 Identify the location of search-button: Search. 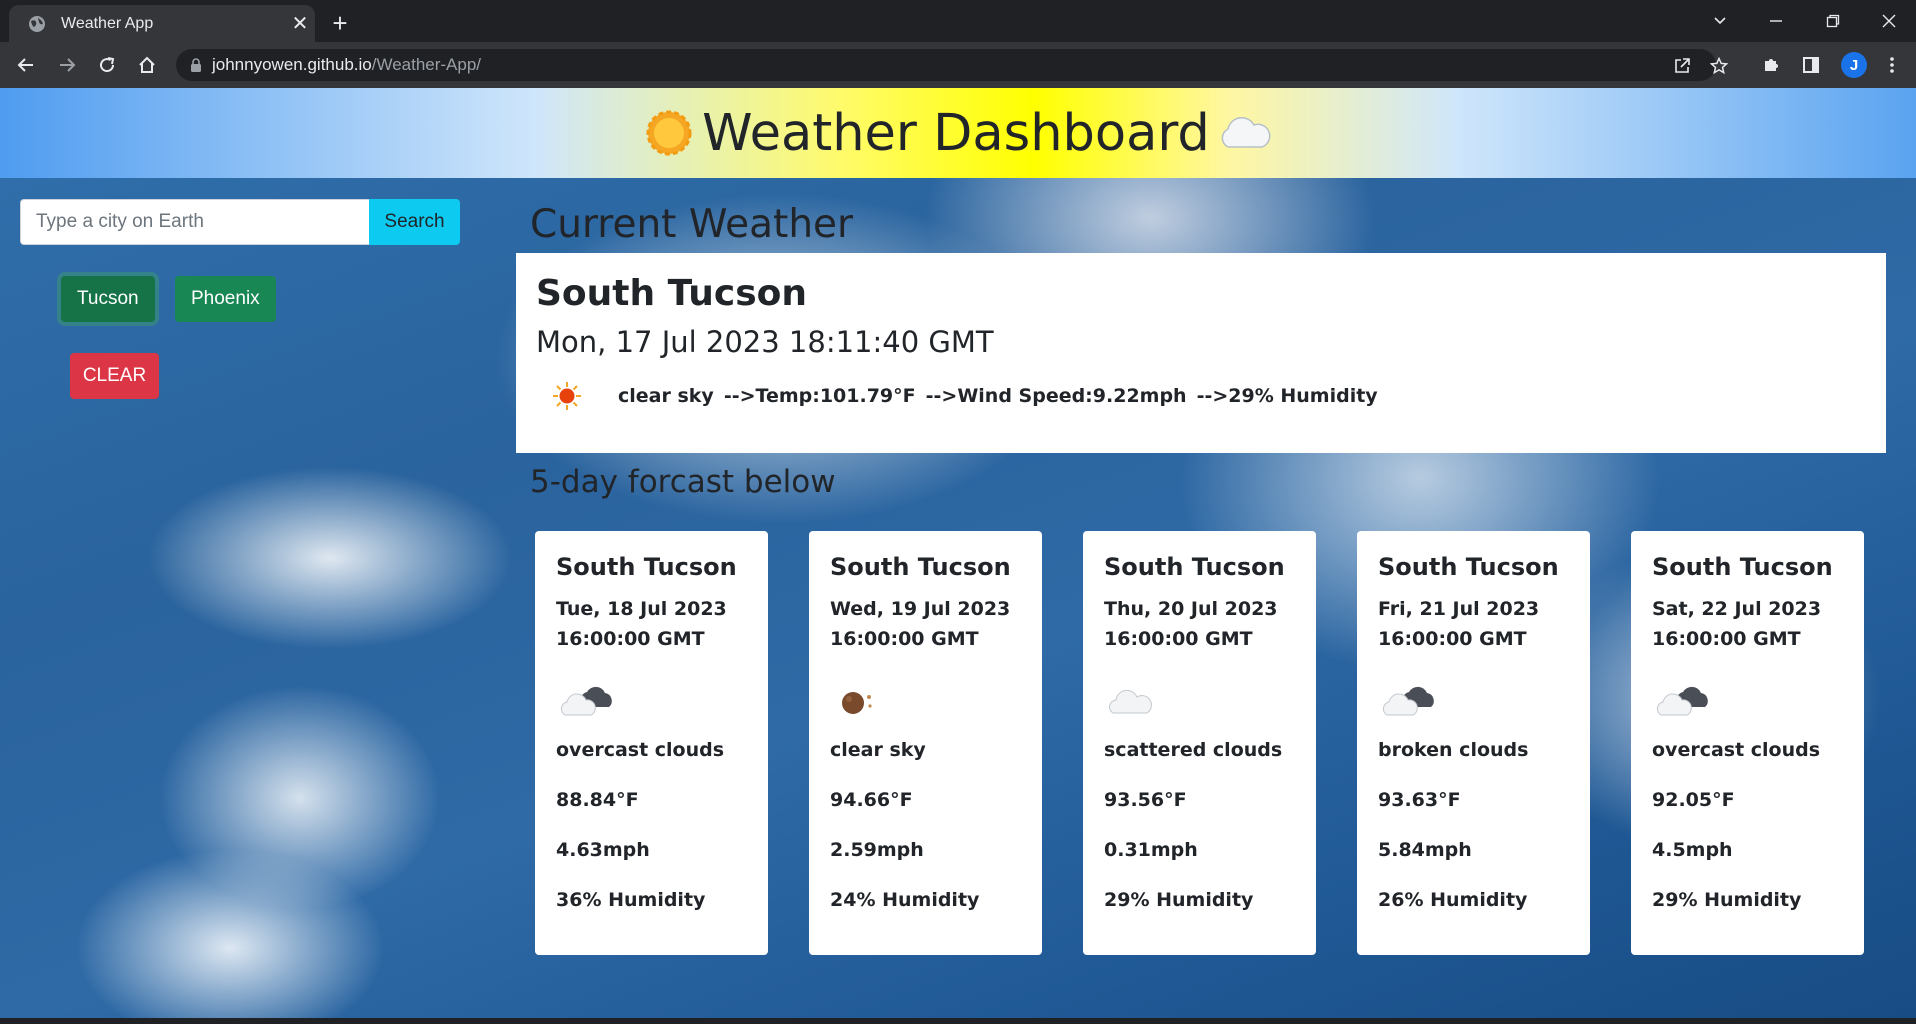
(414, 222).